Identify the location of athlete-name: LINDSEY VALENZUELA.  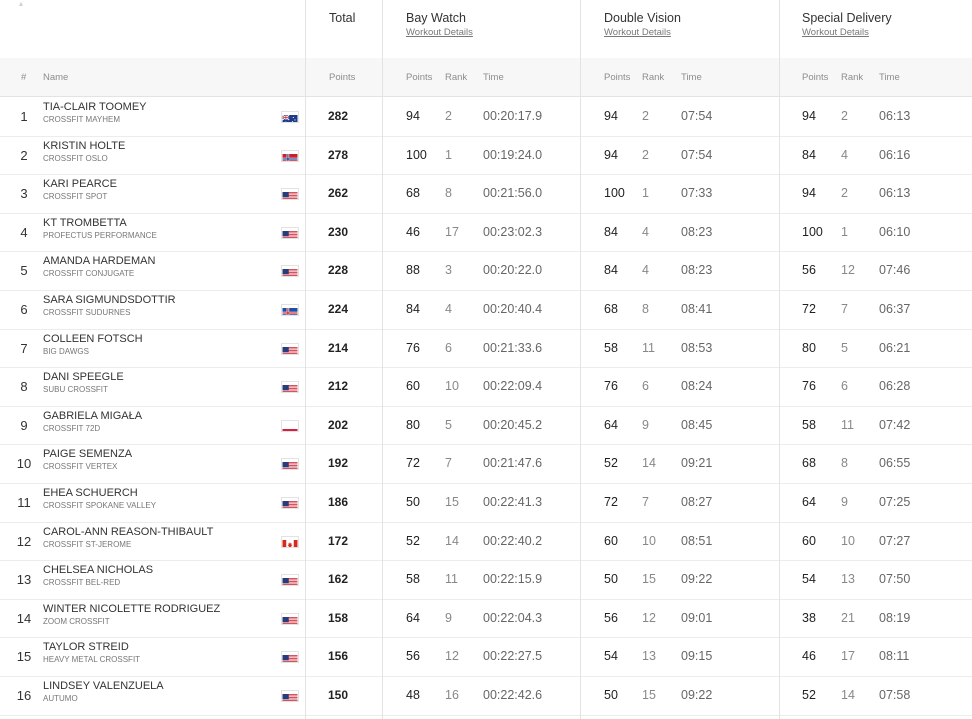
(103, 686).